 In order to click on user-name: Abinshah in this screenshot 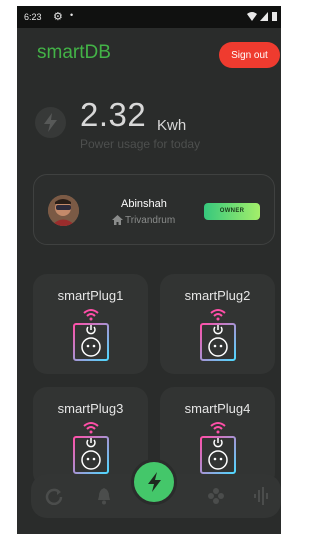, I will do `click(144, 204)`.